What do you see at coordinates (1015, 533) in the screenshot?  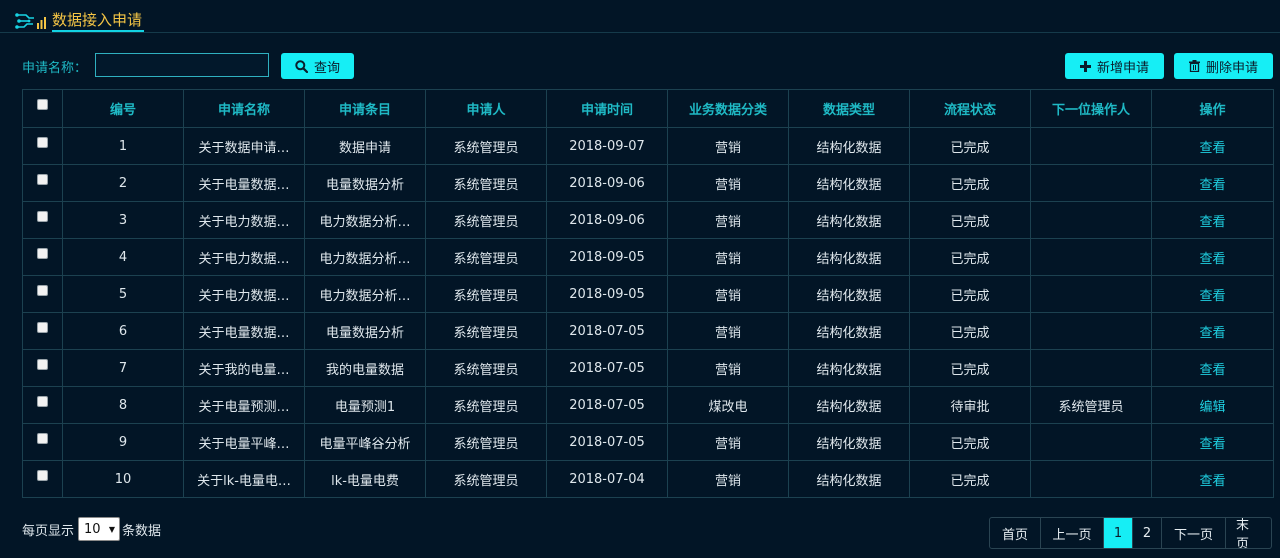 I see `pager-first: 首页` at bounding box center [1015, 533].